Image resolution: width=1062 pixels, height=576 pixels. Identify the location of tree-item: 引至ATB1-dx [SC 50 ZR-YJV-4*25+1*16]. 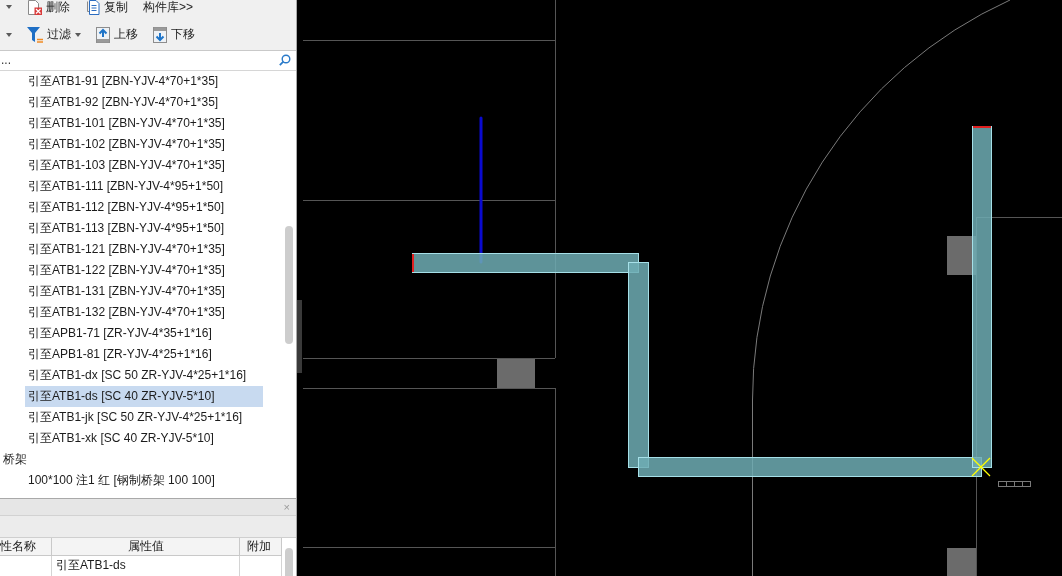
(144, 375).